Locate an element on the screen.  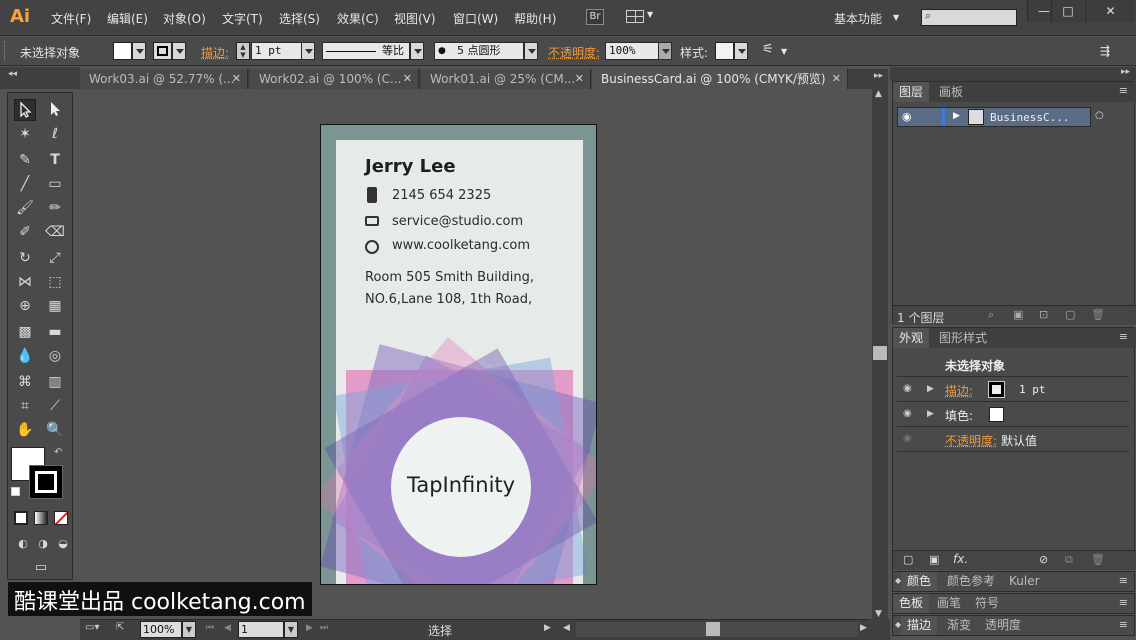
stroke-profile-field: 等比 is located at coordinates (366, 51).